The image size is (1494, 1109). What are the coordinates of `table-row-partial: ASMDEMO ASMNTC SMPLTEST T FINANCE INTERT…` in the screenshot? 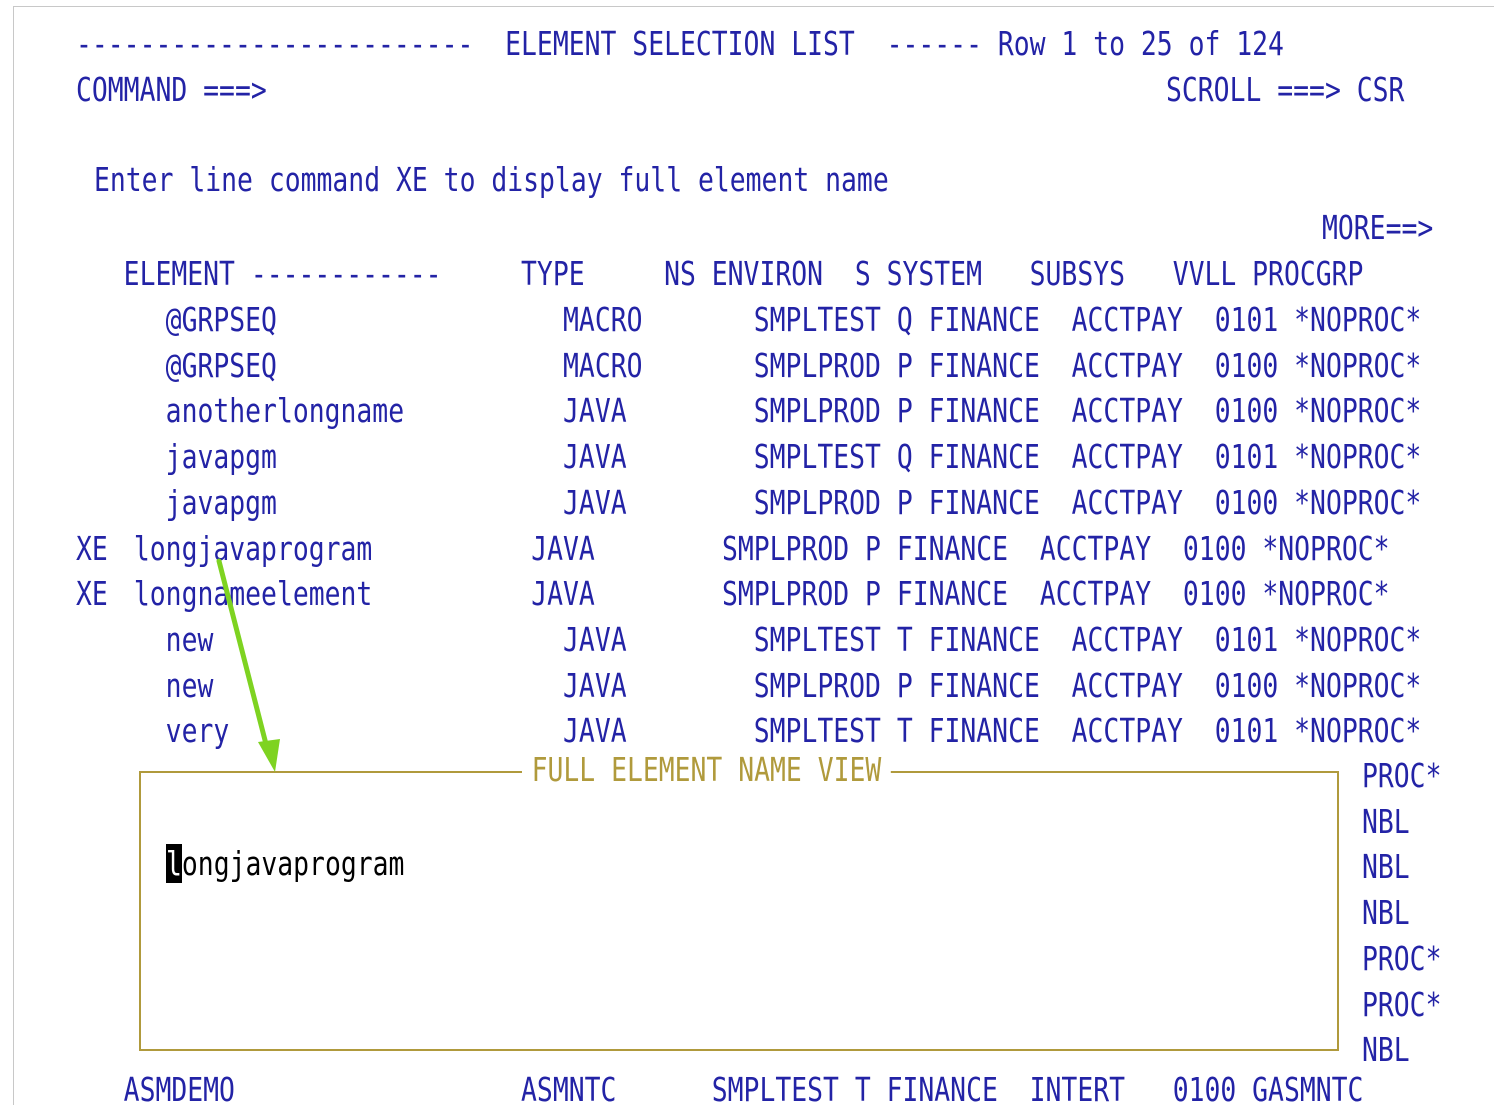 It's located at (720, 1090).